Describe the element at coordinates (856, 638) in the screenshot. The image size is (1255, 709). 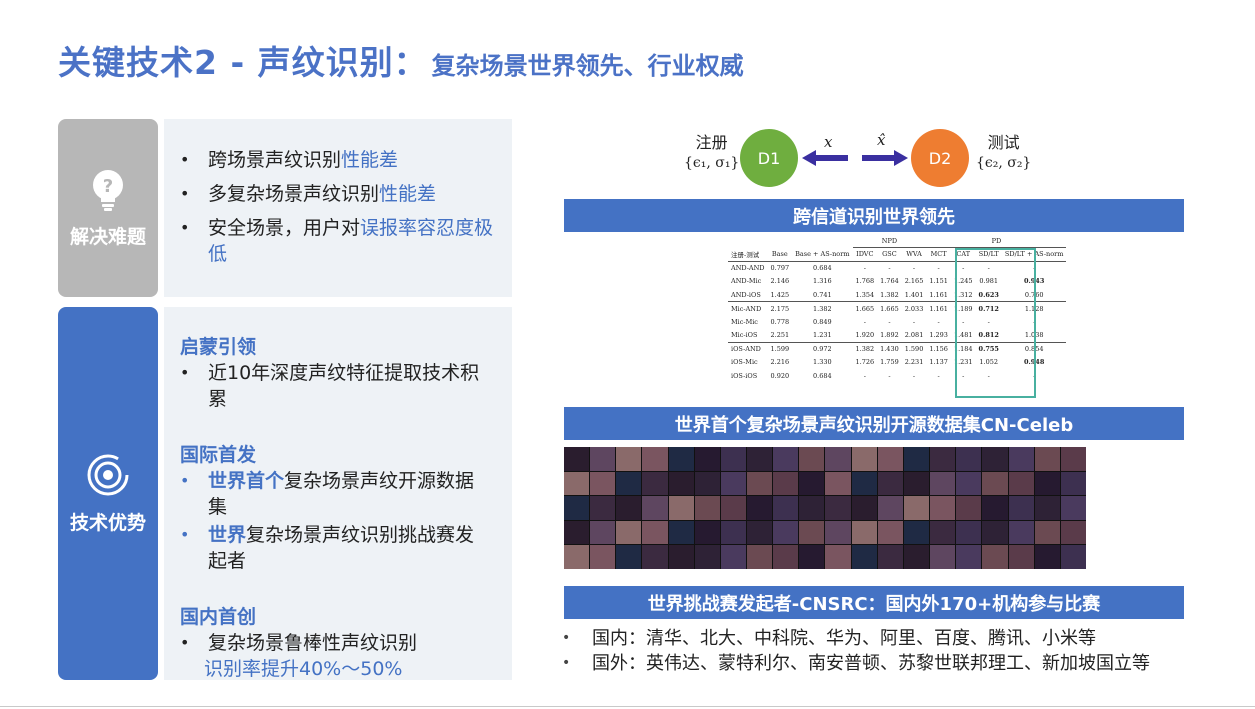
I see `list-item: 国内：清华、北大、中科院、华为、阿里、百度、腾讯、小米等` at that location.